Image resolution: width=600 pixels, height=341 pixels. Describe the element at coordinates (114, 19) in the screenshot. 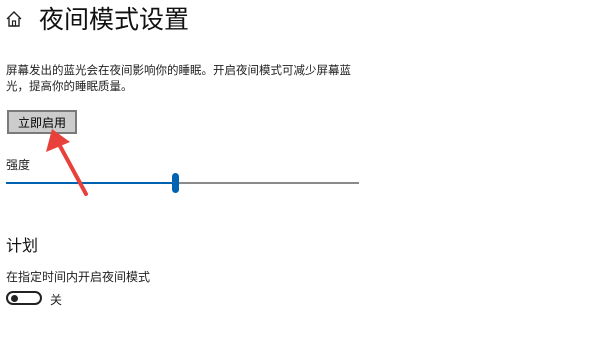

I see `page-title: 夜间模式设置` at that location.